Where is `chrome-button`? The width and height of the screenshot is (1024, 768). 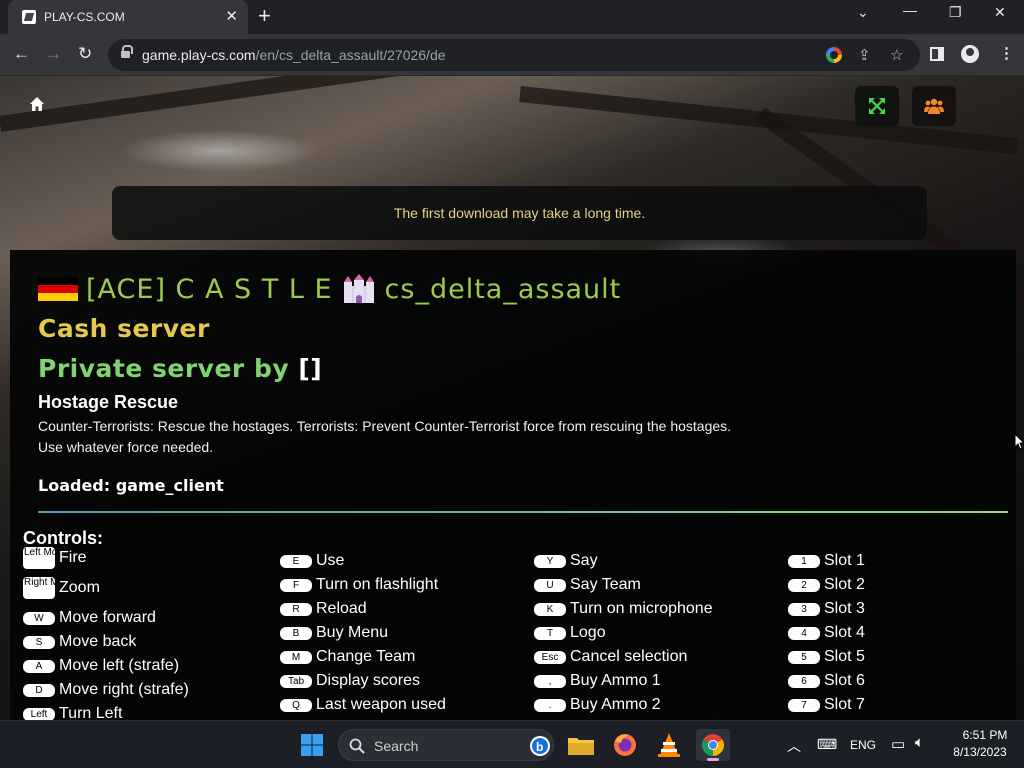
chrome-button is located at coordinates (713, 745).